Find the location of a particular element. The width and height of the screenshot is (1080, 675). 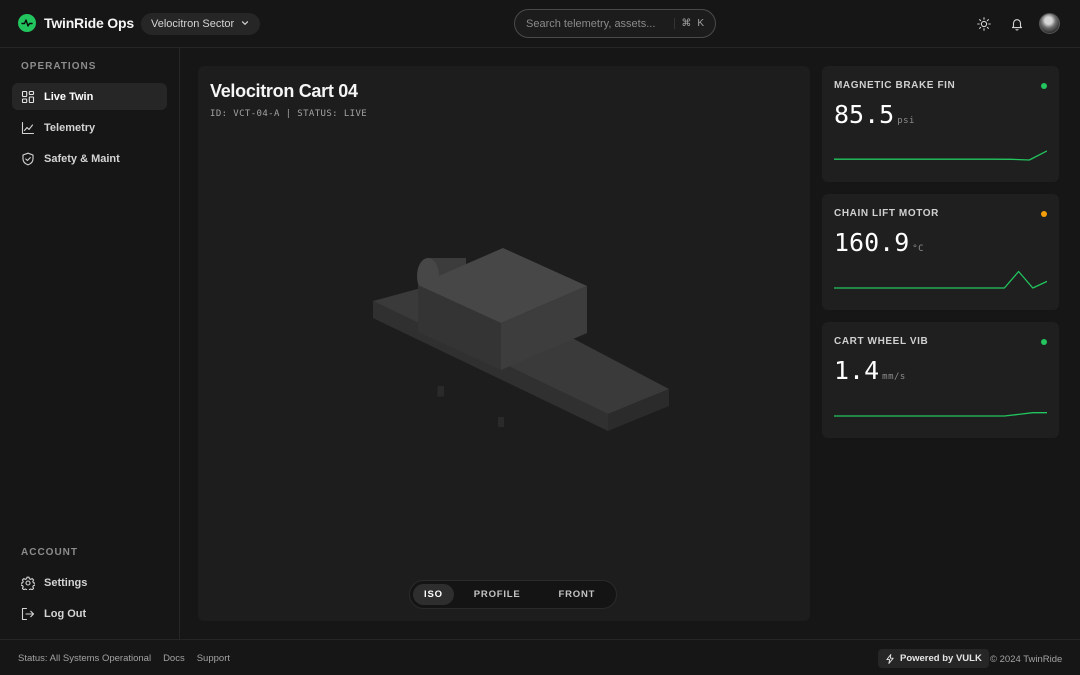

operations-section-label: OPERATIONS is located at coordinates (59, 66).